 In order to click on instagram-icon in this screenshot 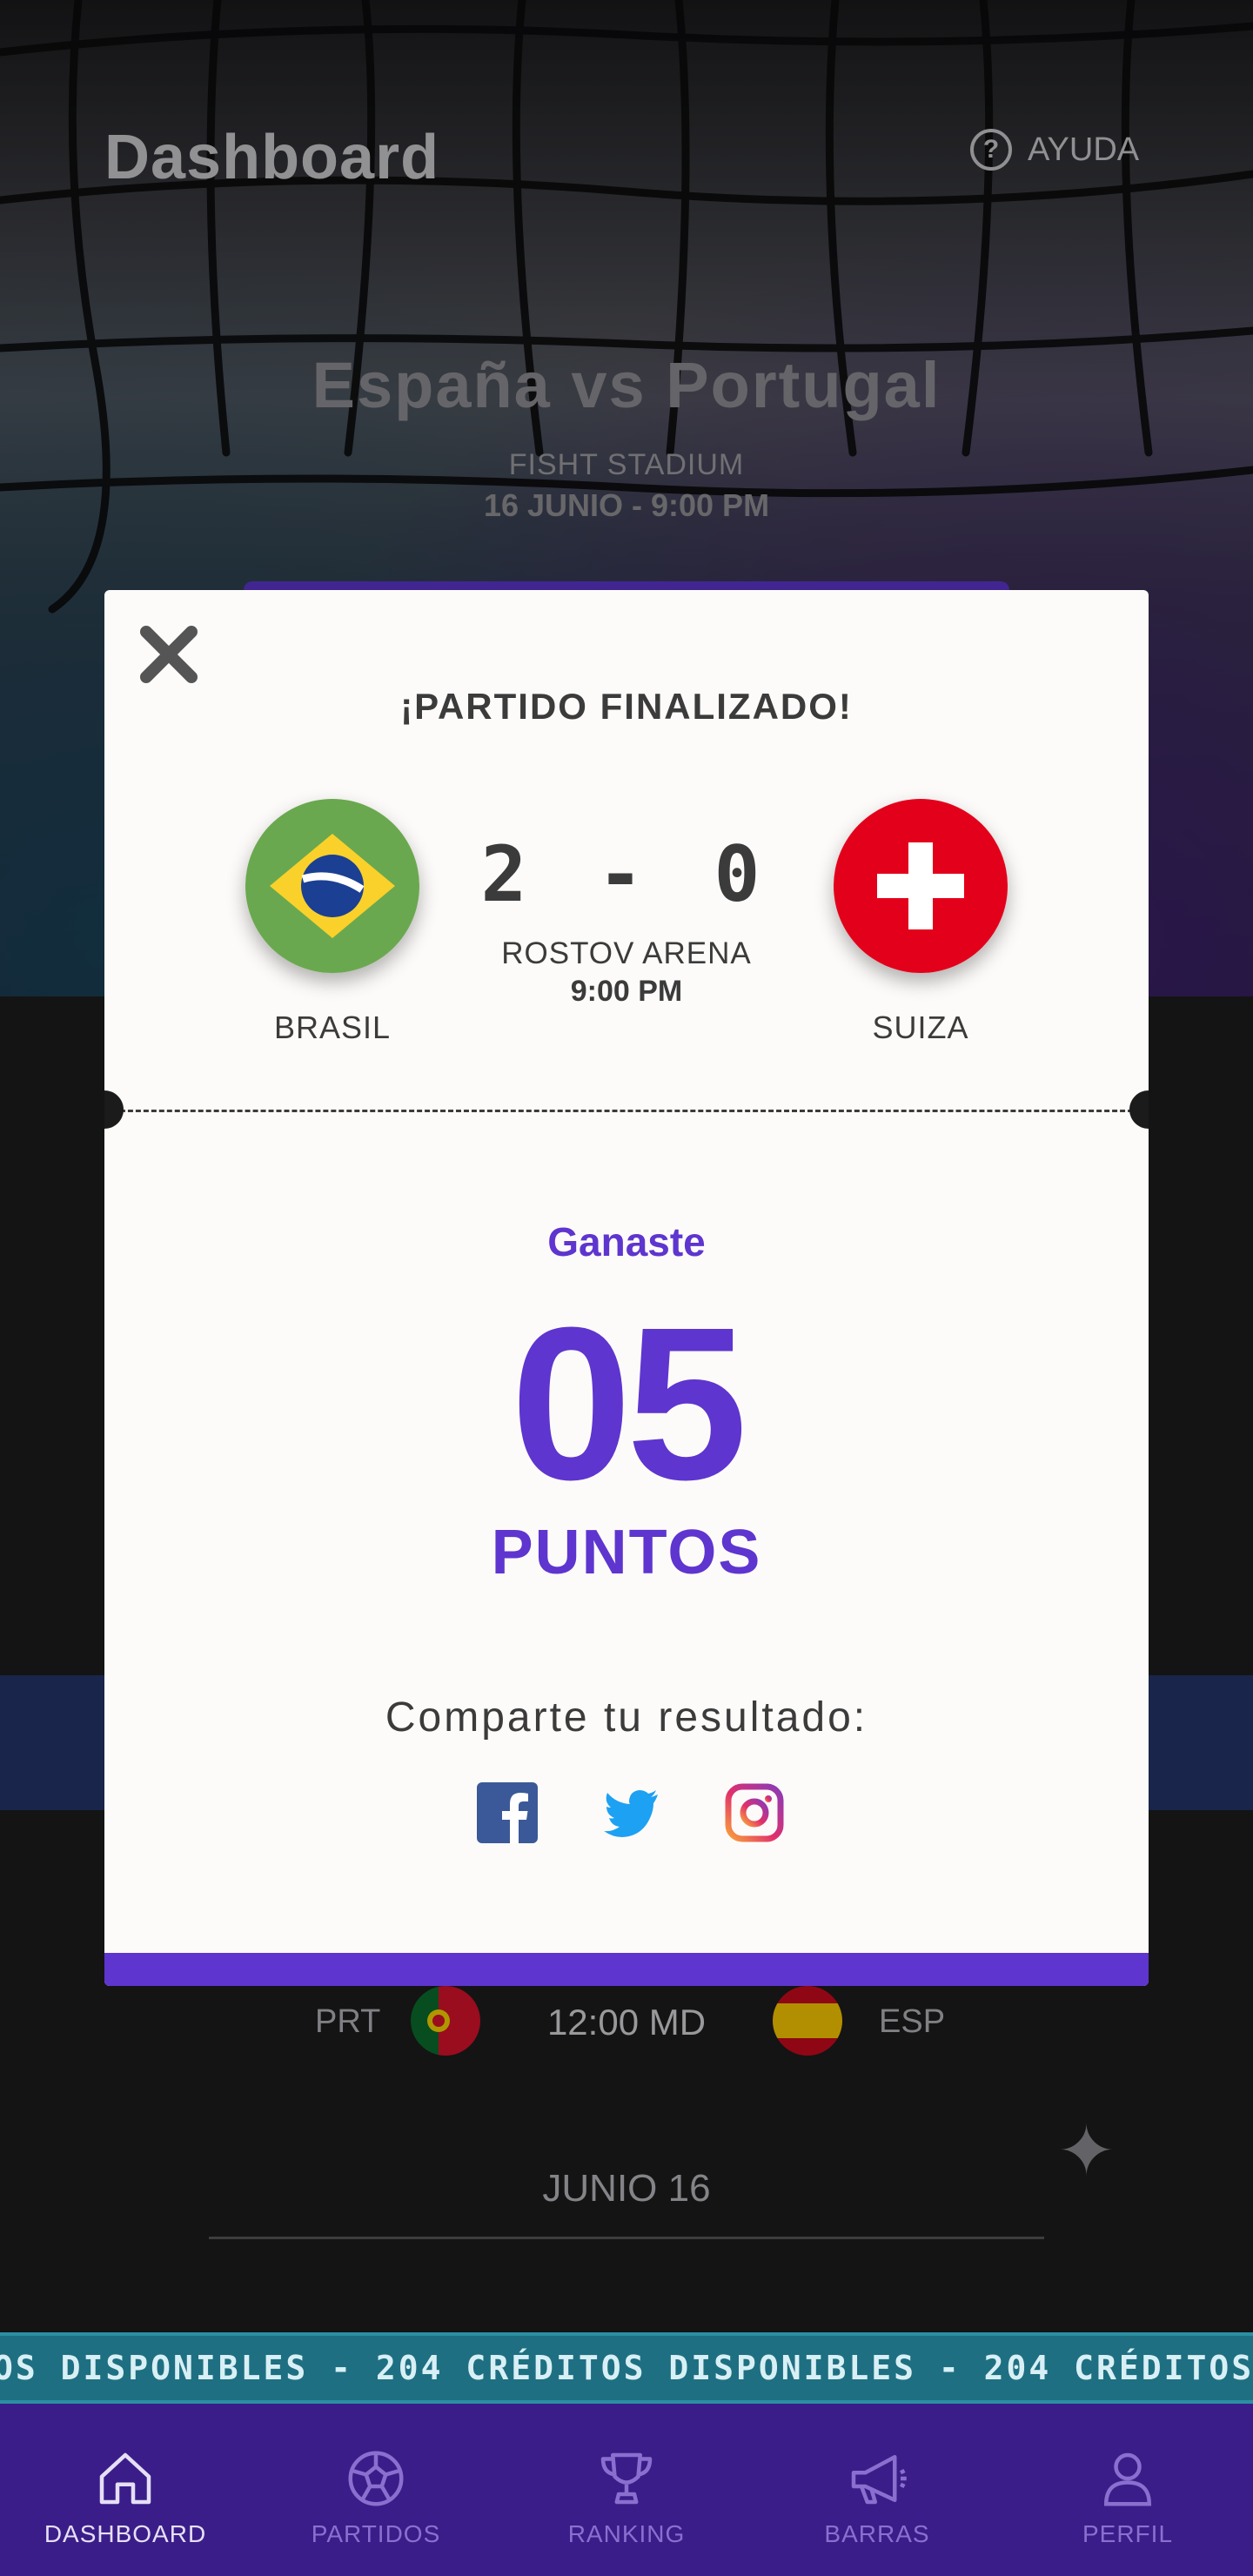, I will do `click(754, 1812)`.